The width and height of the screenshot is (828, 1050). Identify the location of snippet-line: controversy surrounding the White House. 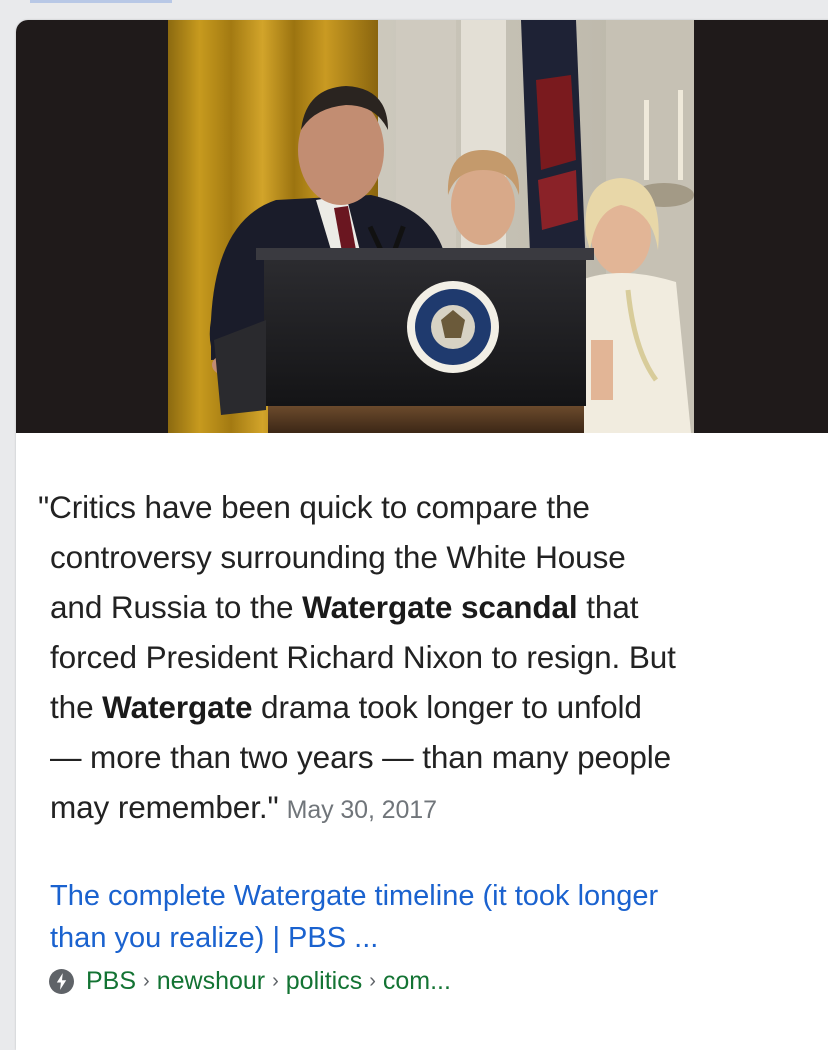
(338, 557).